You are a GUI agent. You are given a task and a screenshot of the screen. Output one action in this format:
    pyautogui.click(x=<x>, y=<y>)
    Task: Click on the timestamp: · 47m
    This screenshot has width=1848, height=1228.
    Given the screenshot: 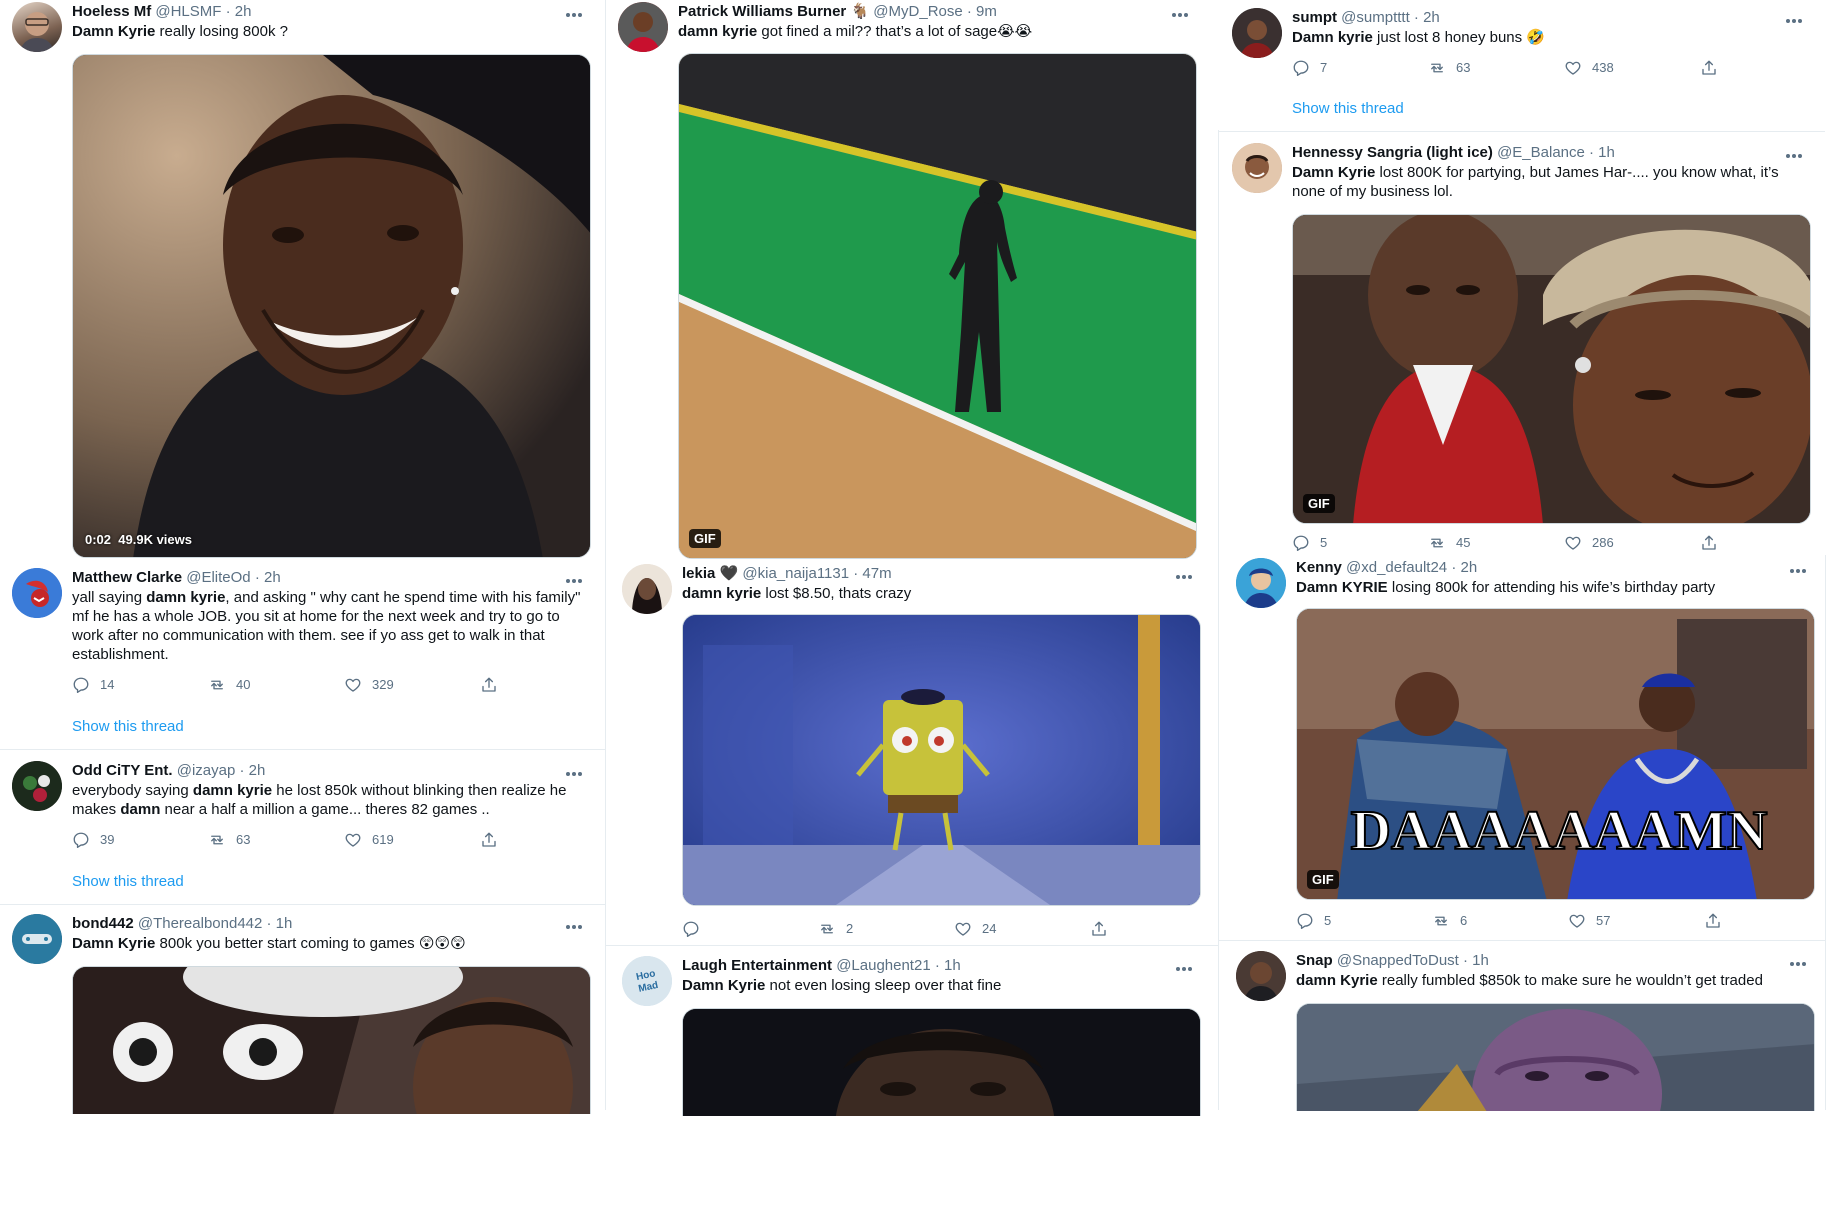 What is the action you would take?
    pyautogui.click(x=872, y=573)
    